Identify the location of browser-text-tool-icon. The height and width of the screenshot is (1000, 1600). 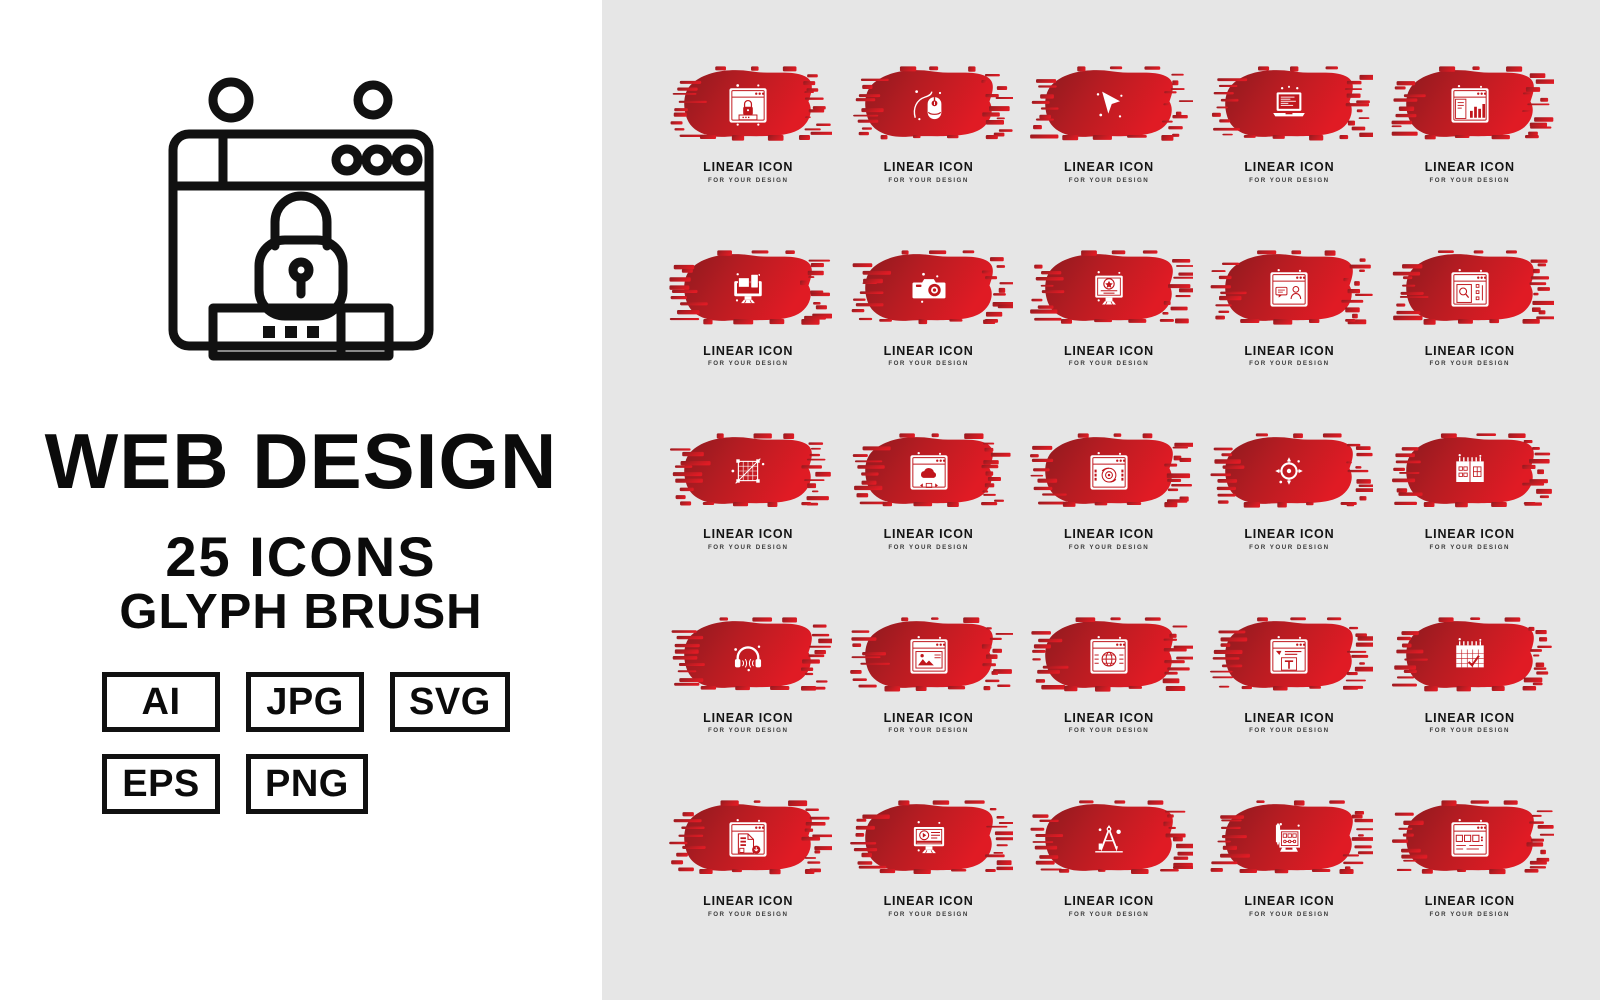
(1289, 655).